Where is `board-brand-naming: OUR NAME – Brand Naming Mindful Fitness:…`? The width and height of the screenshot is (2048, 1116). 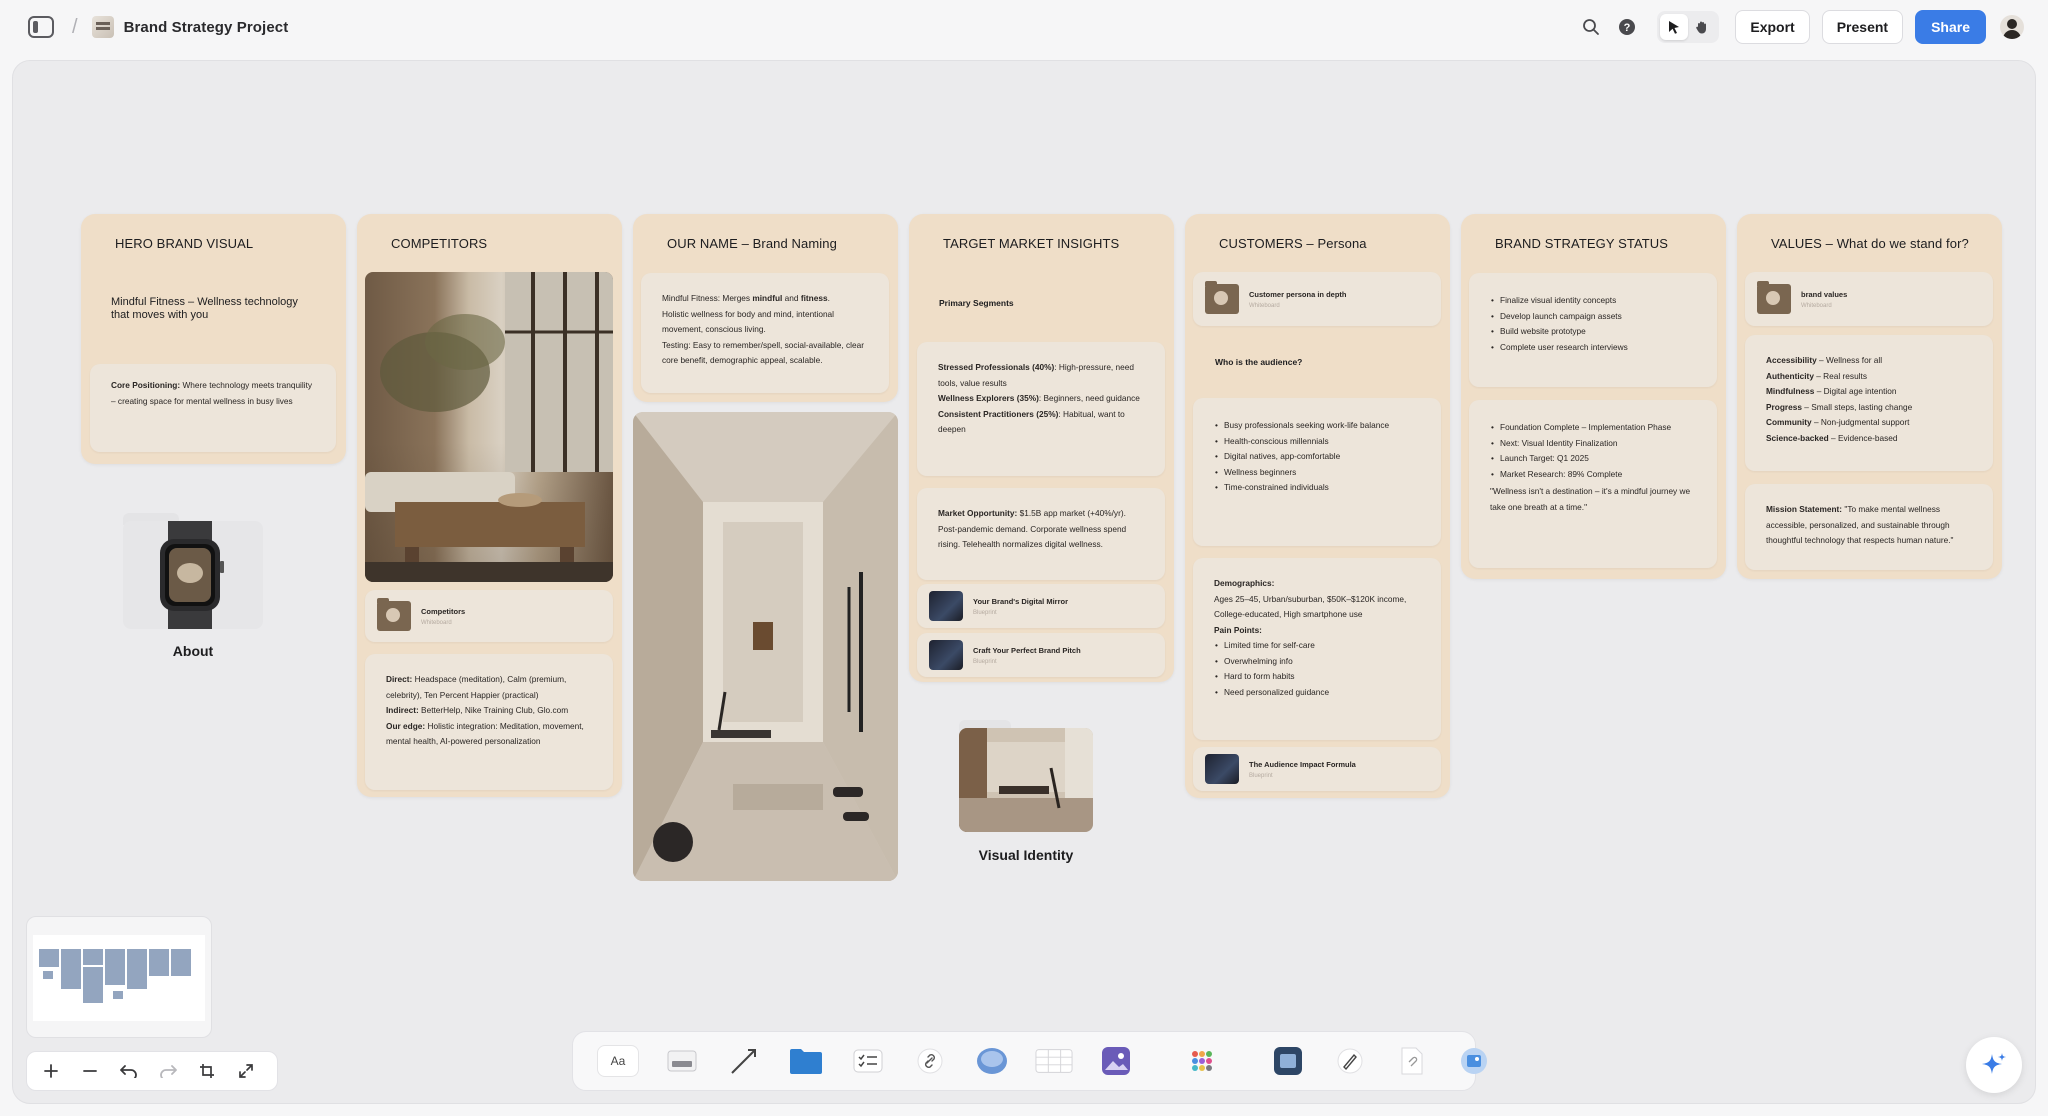
board-brand-naming: OUR NAME – Brand Naming Mindful Fitness:… is located at coordinates (765, 308).